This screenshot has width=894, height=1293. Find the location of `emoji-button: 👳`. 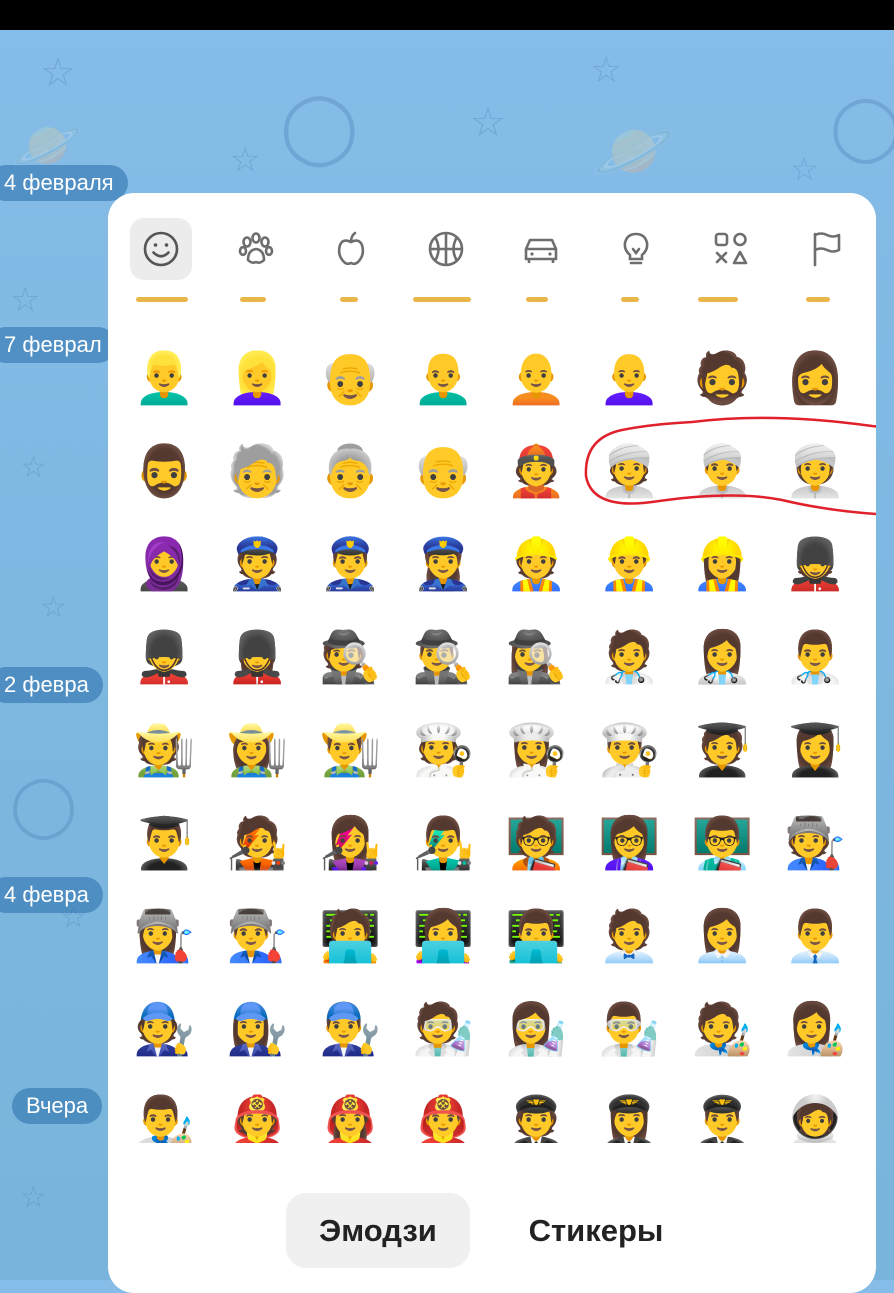

emoji-button: 👳 is located at coordinates (629, 470).